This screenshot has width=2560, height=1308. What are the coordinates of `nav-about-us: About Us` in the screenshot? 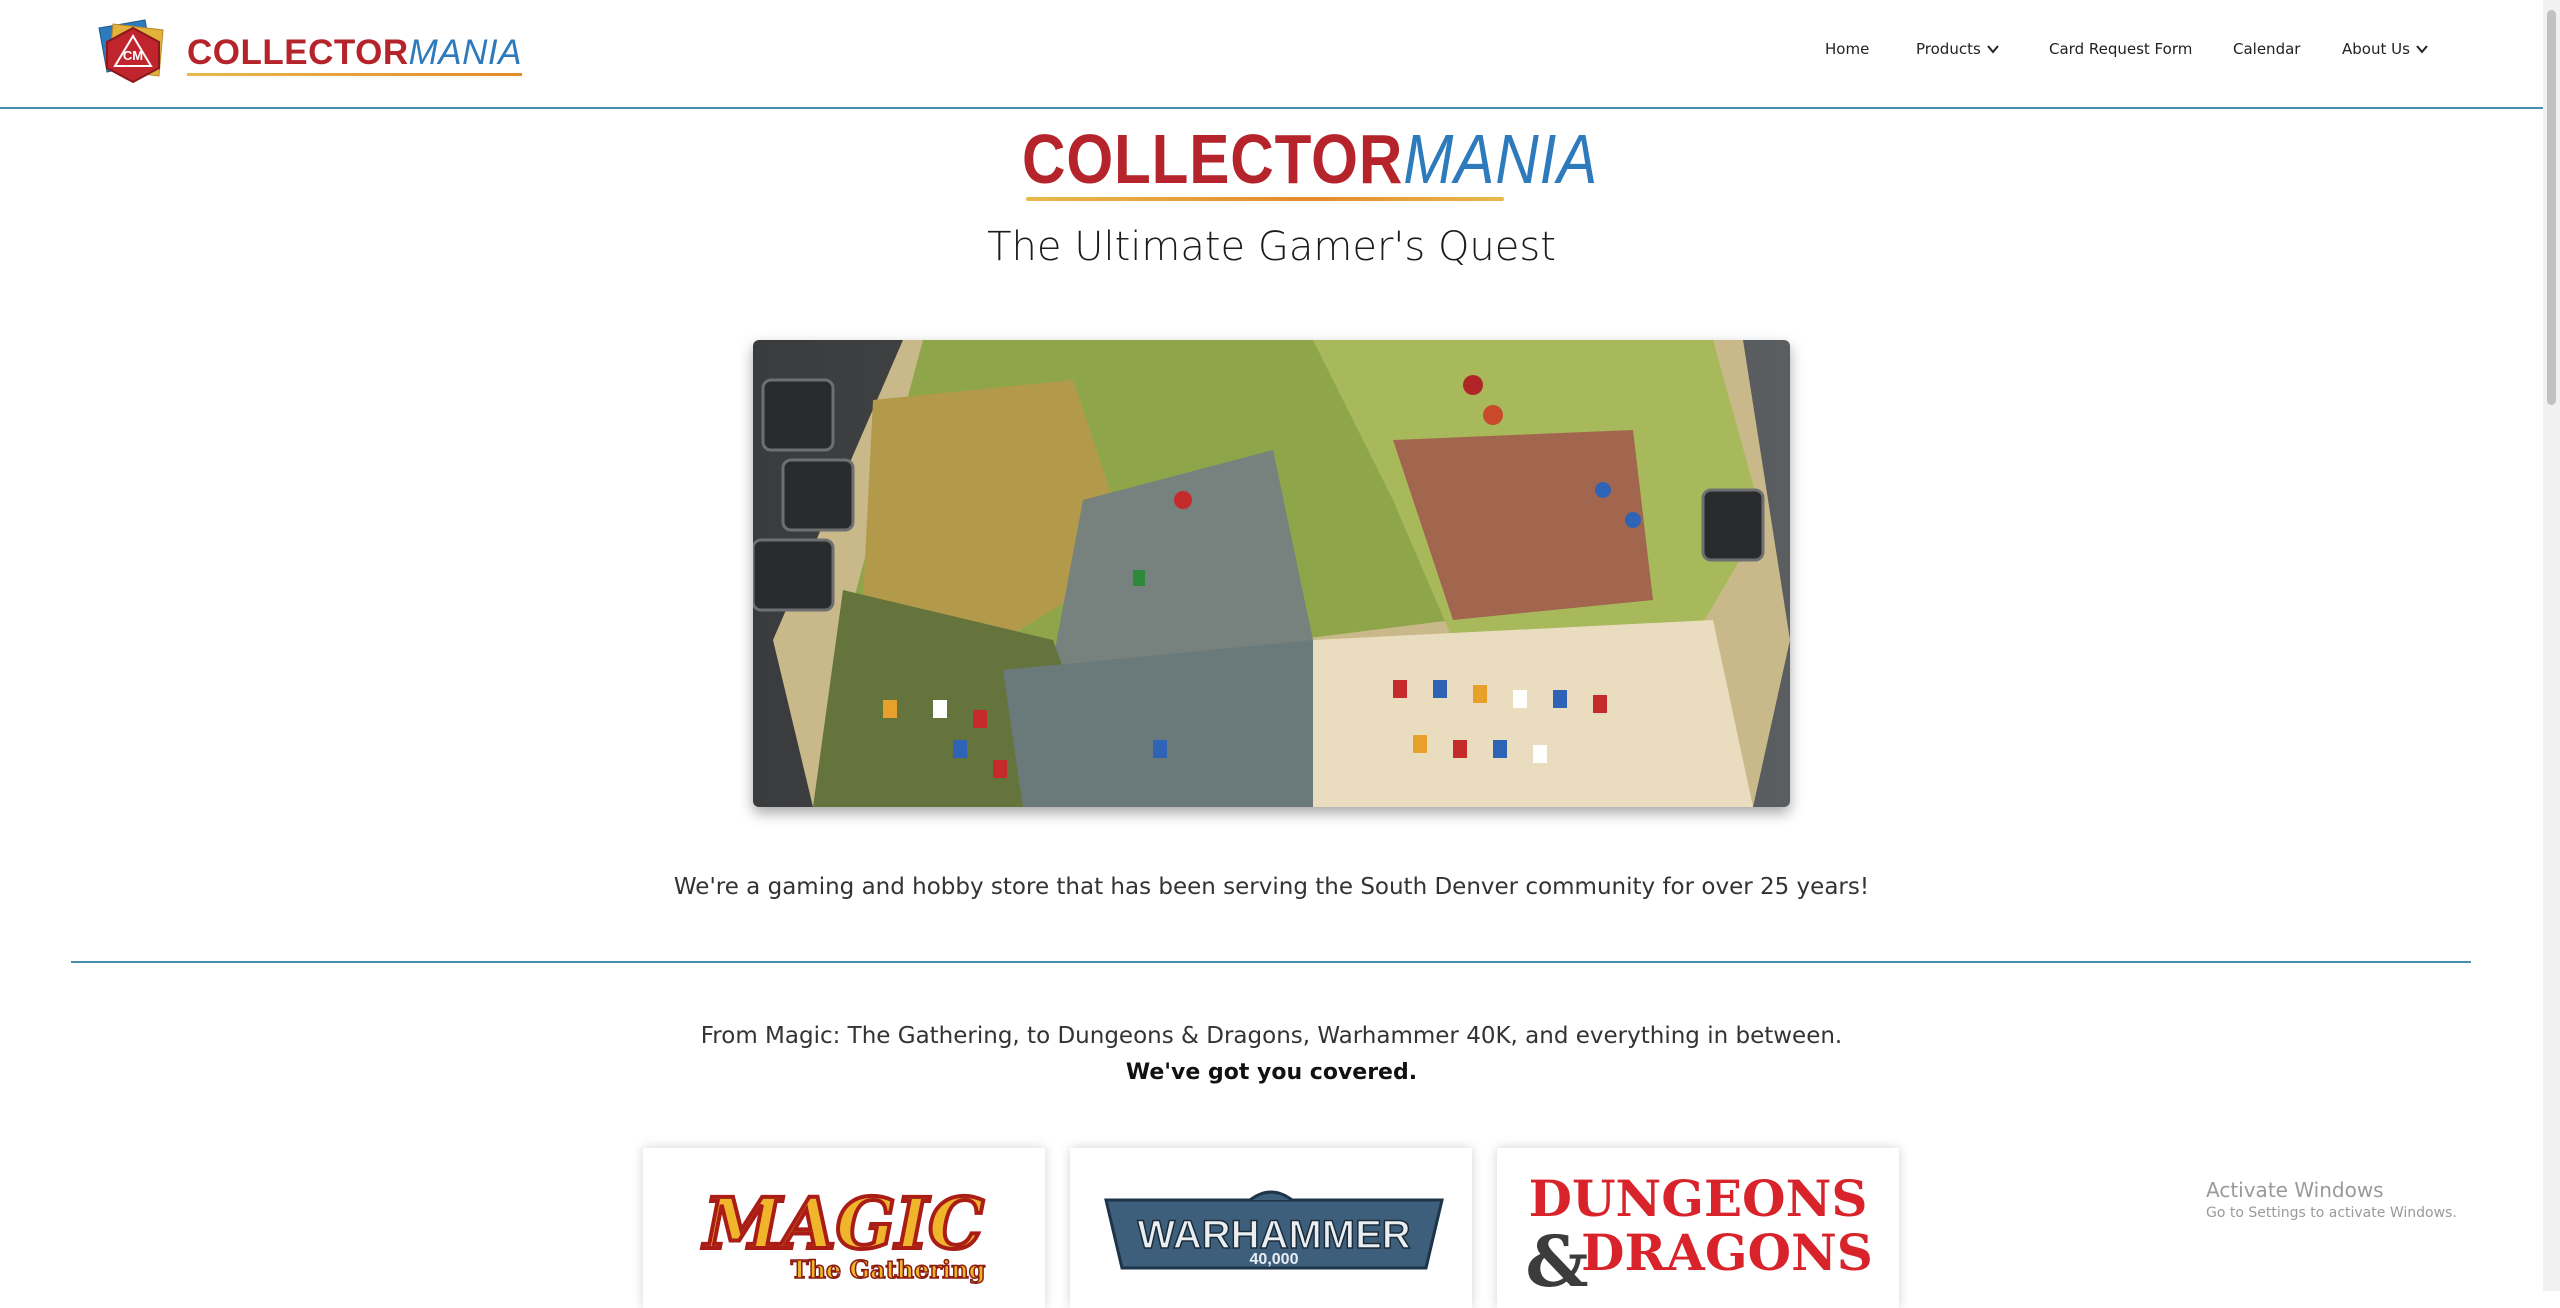 It's located at (2385, 49).